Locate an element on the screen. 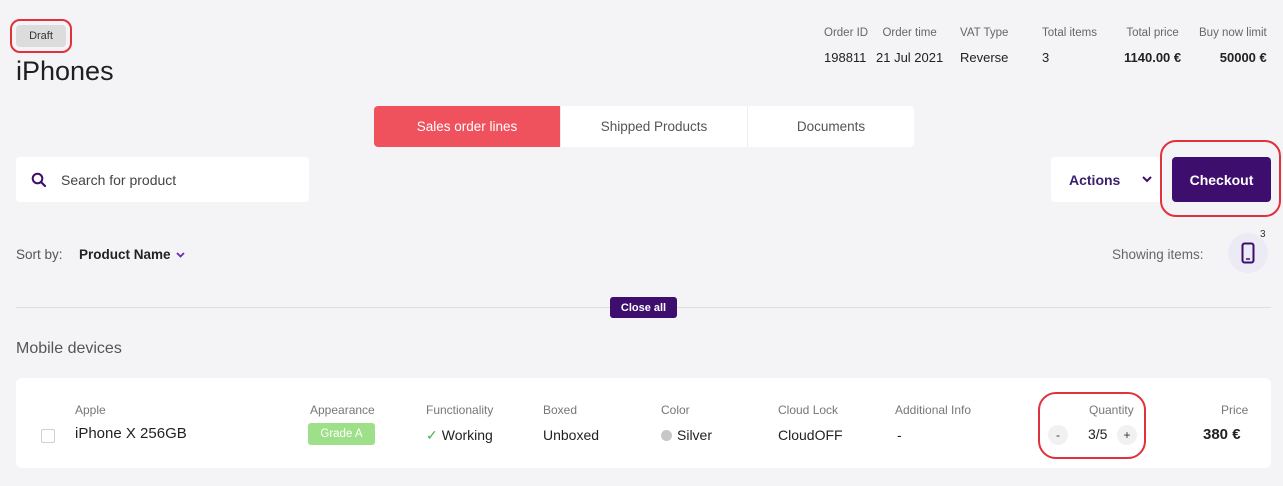 The width and height of the screenshot is (1283, 486). mobile-phone-icon is located at coordinates (1248, 253).